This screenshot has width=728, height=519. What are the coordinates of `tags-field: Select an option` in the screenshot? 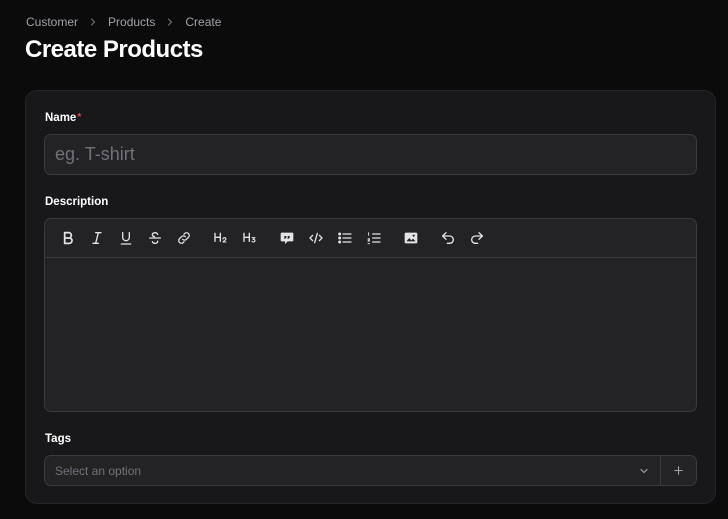 It's located at (370, 470).